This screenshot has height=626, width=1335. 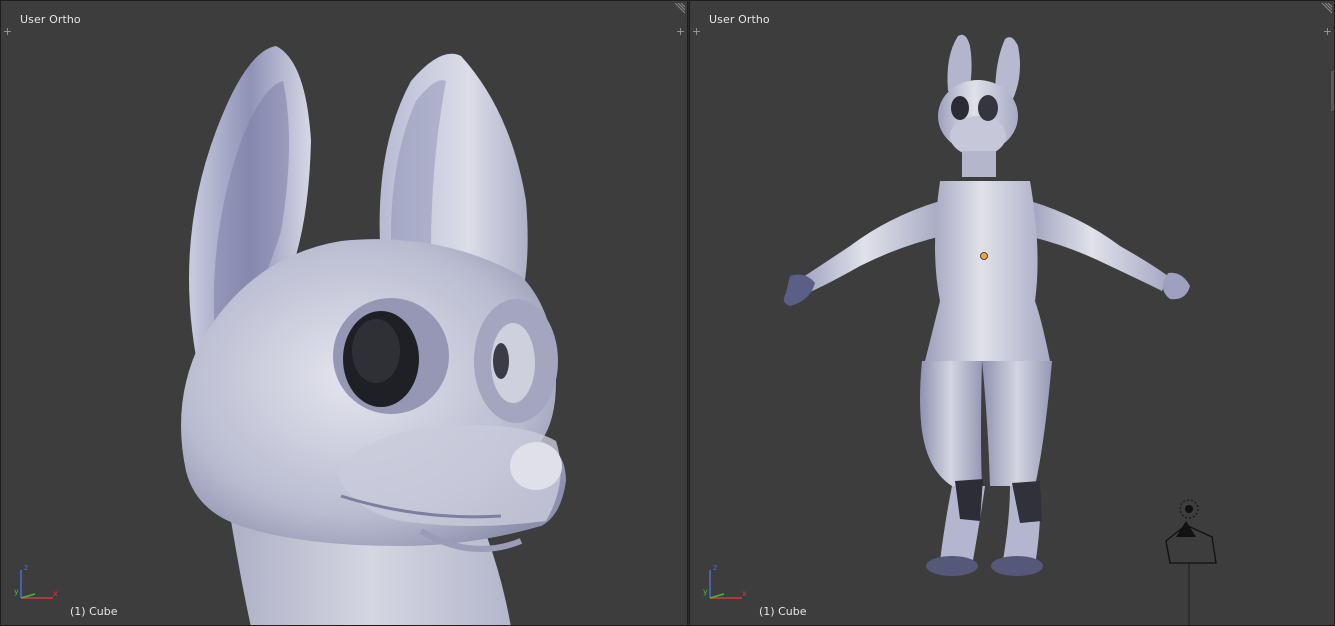 What do you see at coordinates (1189, 509) in the screenshot?
I see `lamp-icon` at bounding box center [1189, 509].